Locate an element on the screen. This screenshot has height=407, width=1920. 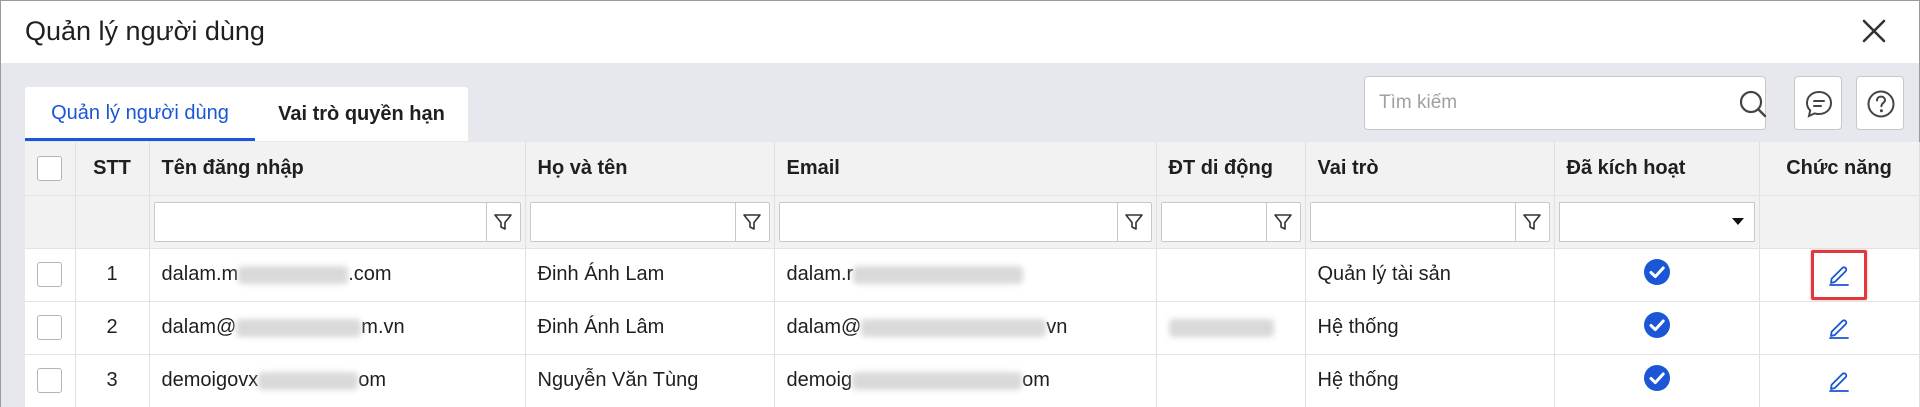
column-header-username: Tên đăng nhập is located at coordinates (337, 169).